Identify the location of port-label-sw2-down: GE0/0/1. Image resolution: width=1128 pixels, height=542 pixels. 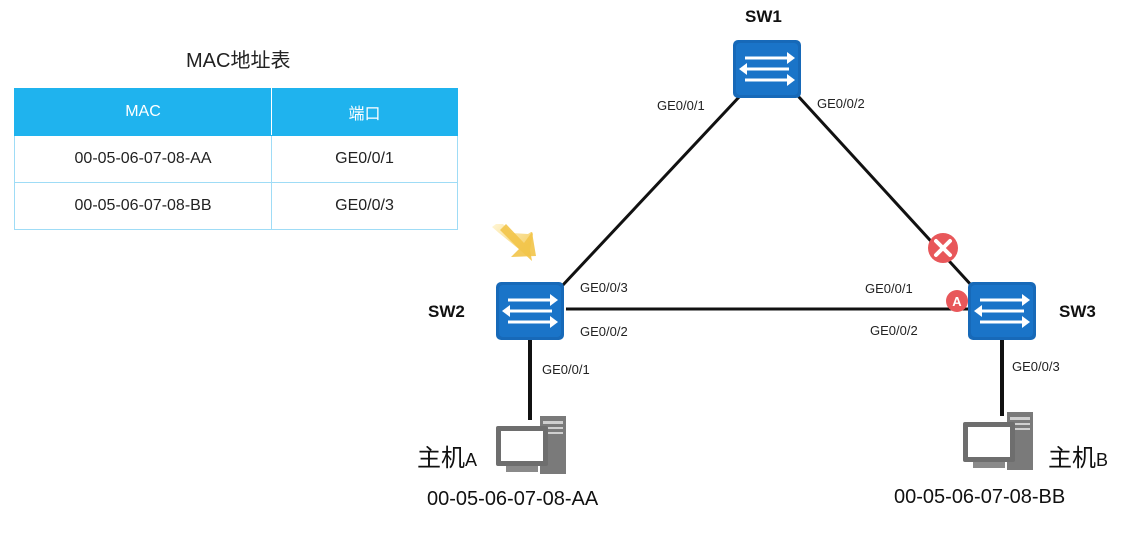
(566, 369).